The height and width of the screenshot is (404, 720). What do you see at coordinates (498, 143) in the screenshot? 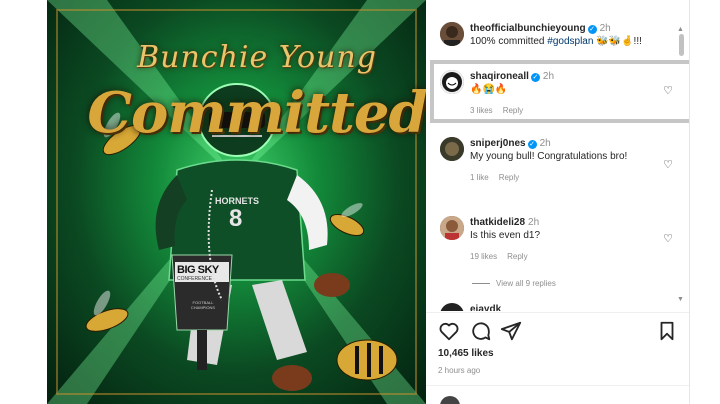
I see `comment-username: sniperj0nes` at bounding box center [498, 143].